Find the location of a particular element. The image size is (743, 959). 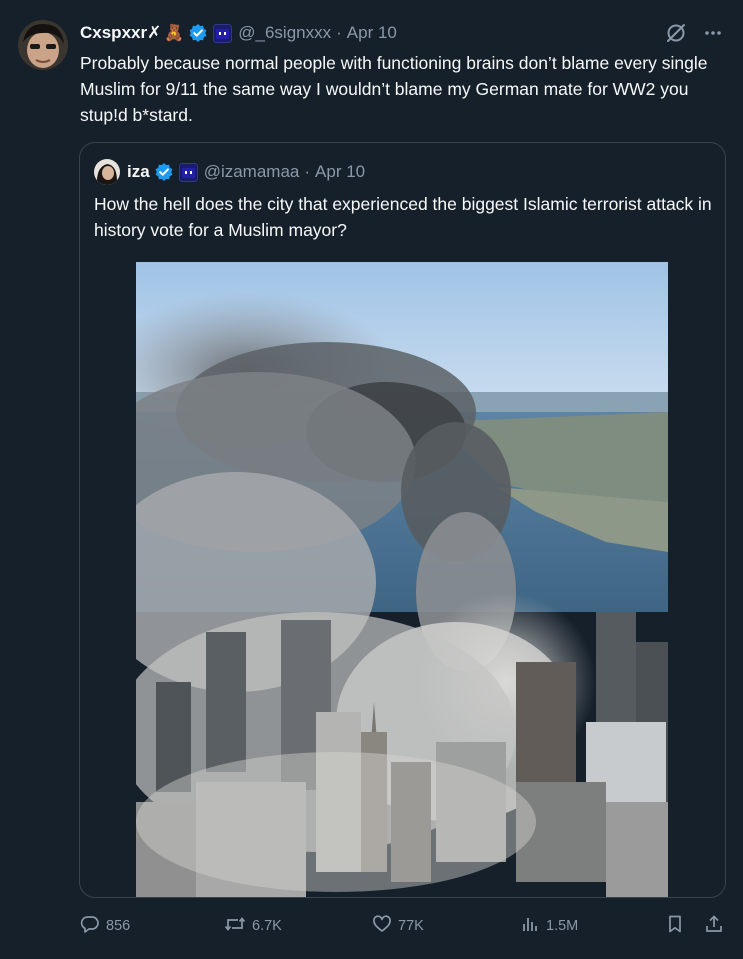

quoted-author-display-name: iza is located at coordinates (138, 172).